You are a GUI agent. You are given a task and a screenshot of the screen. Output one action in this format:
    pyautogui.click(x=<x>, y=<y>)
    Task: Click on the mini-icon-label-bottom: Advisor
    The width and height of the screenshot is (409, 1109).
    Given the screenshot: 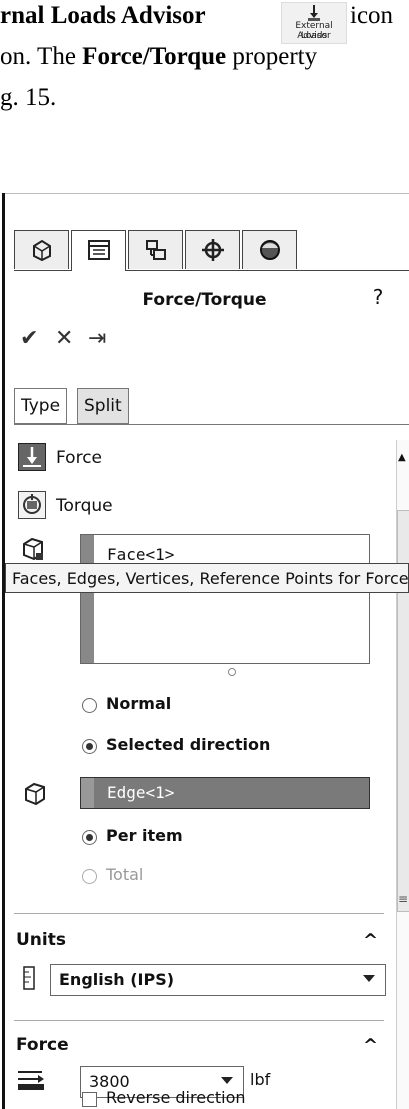 What is the action you would take?
    pyautogui.click(x=314, y=36)
    